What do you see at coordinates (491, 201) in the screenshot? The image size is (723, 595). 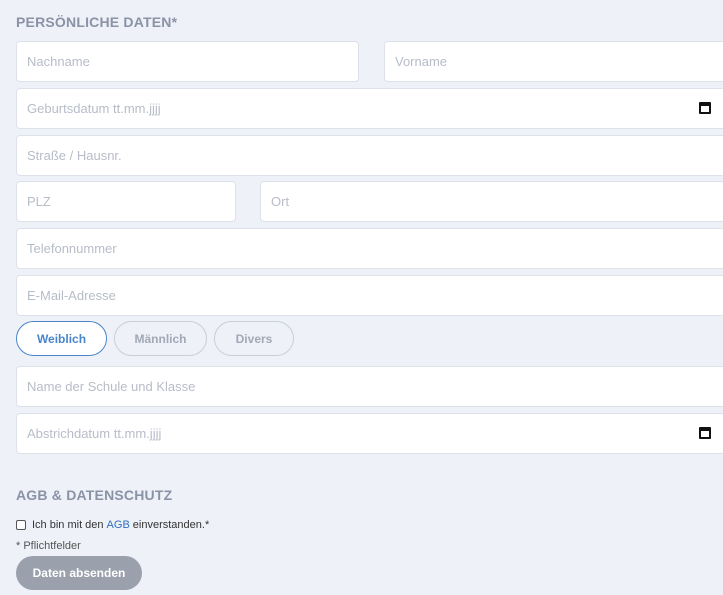 I see `ort-field: Ort` at bounding box center [491, 201].